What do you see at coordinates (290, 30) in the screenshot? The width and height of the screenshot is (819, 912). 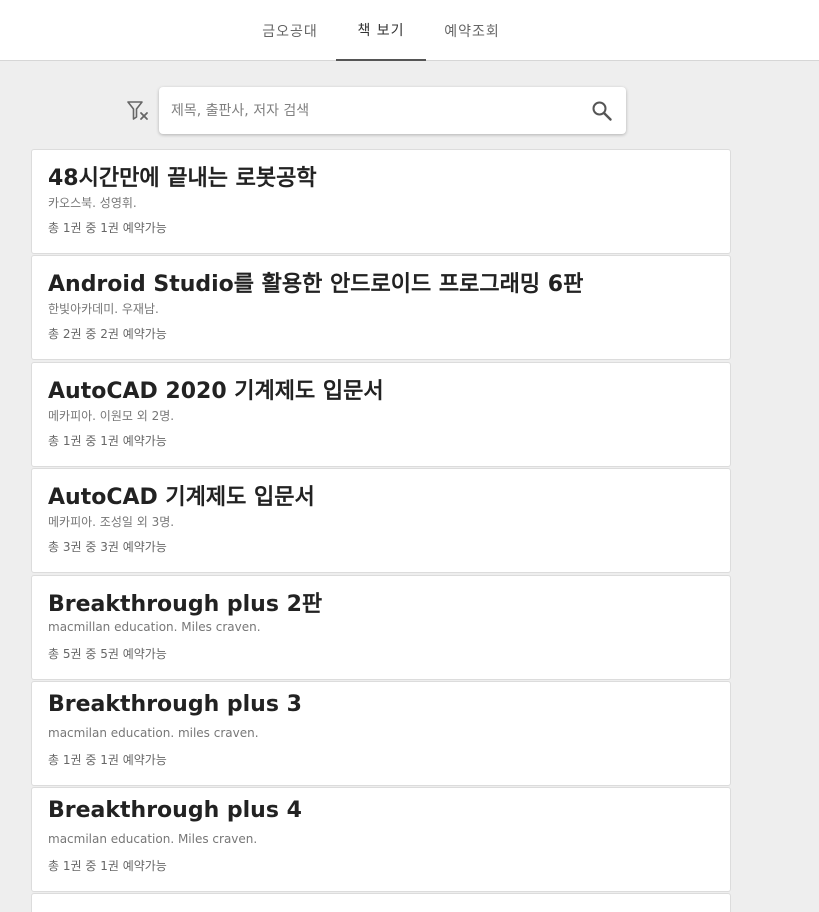 I see `tab-kumoh: 금오공대` at bounding box center [290, 30].